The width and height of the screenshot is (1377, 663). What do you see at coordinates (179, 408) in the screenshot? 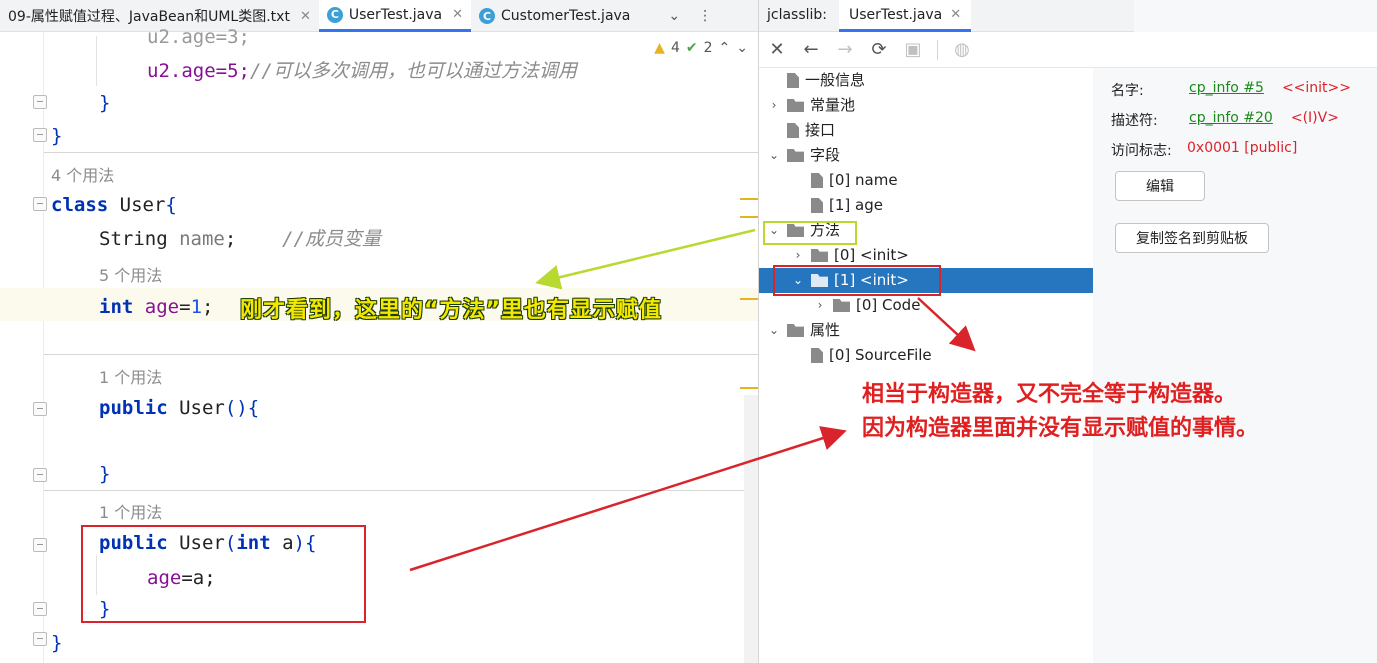
I see `code-line: public User(){` at bounding box center [179, 408].